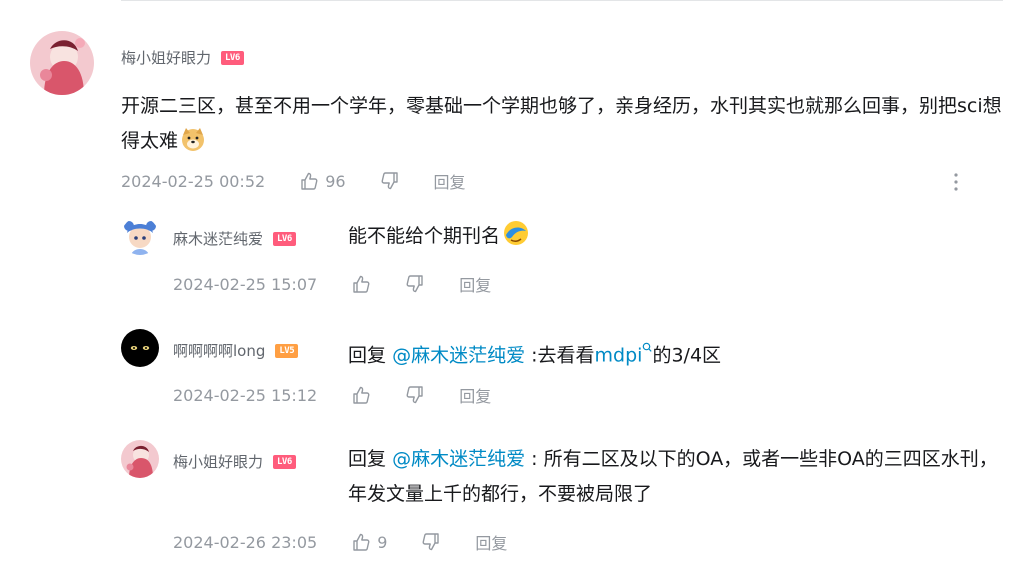  What do you see at coordinates (563, 355) in the screenshot?
I see `reply-body: :去看看` at bounding box center [563, 355].